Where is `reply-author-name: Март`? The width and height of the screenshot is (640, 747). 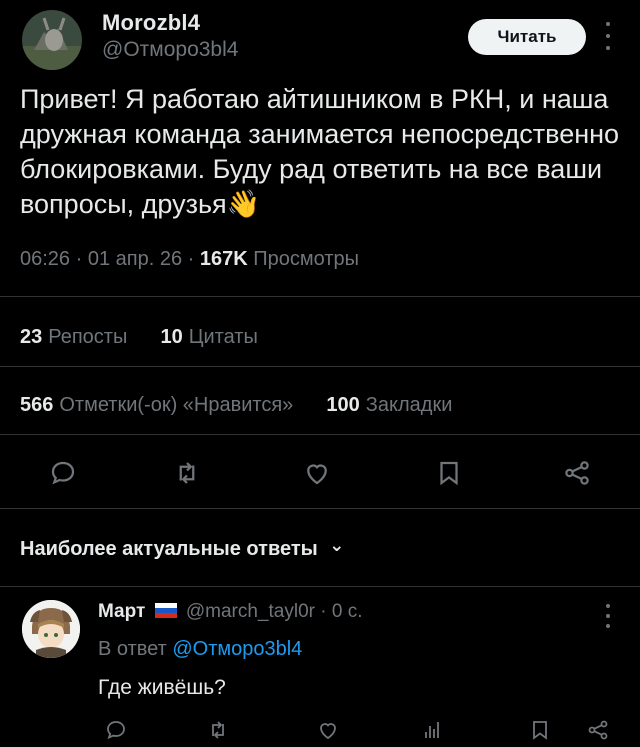 reply-author-name: Март is located at coordinates (121, 611).